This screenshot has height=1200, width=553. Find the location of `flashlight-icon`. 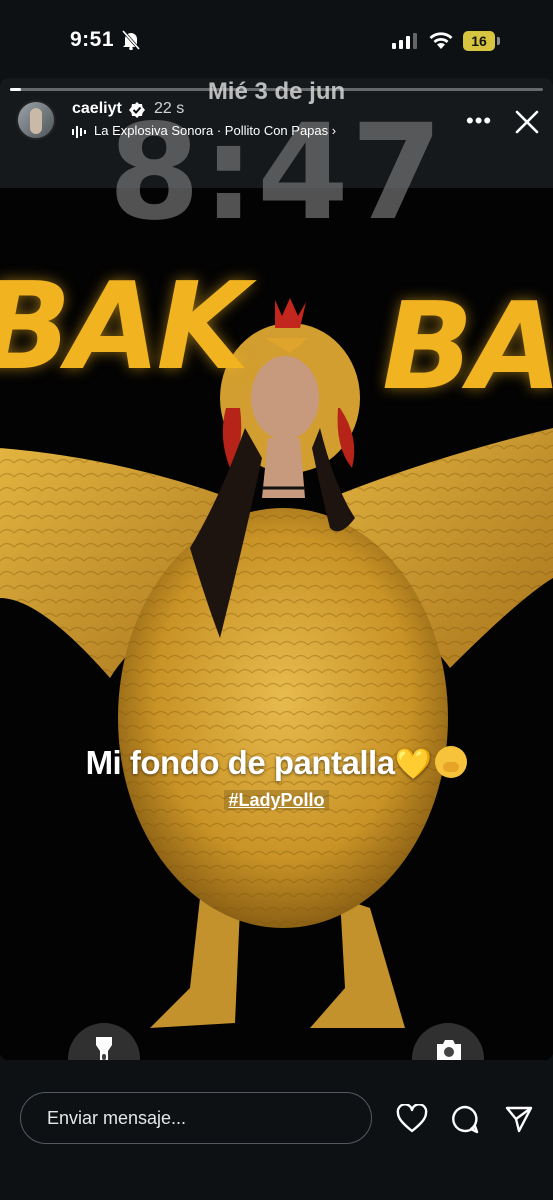

flashlight-icon is located at coordinates (104, 1048).